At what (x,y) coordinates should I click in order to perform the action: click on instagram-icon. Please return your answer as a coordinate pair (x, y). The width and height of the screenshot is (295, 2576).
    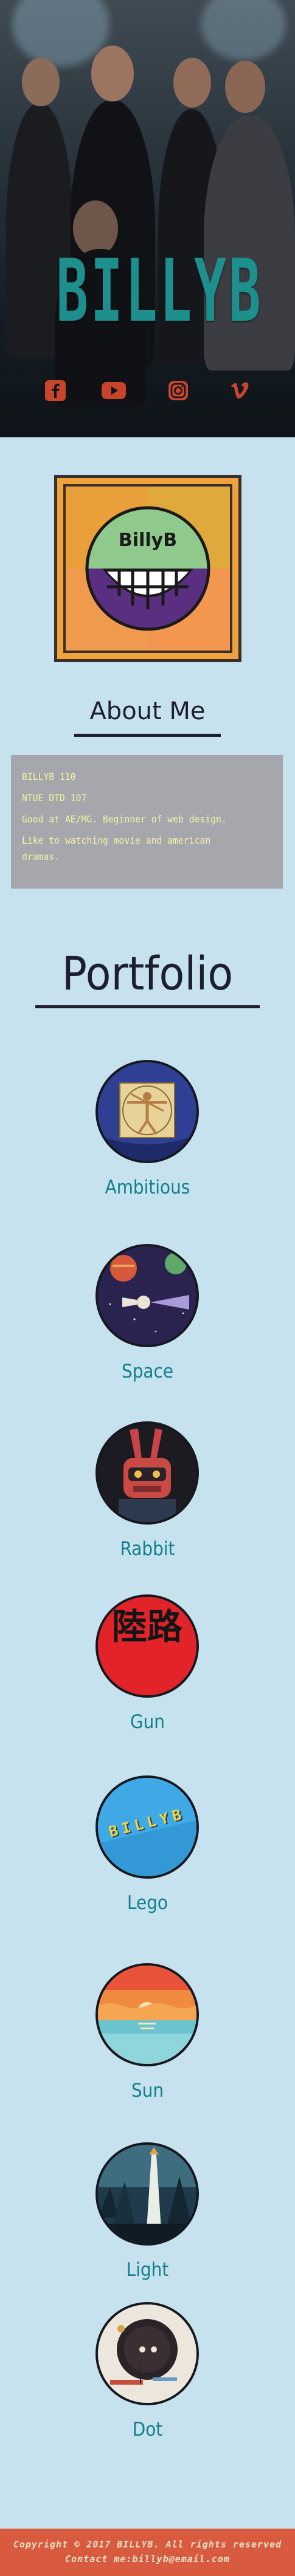
    Looking at the image, I should click on (178, 390).